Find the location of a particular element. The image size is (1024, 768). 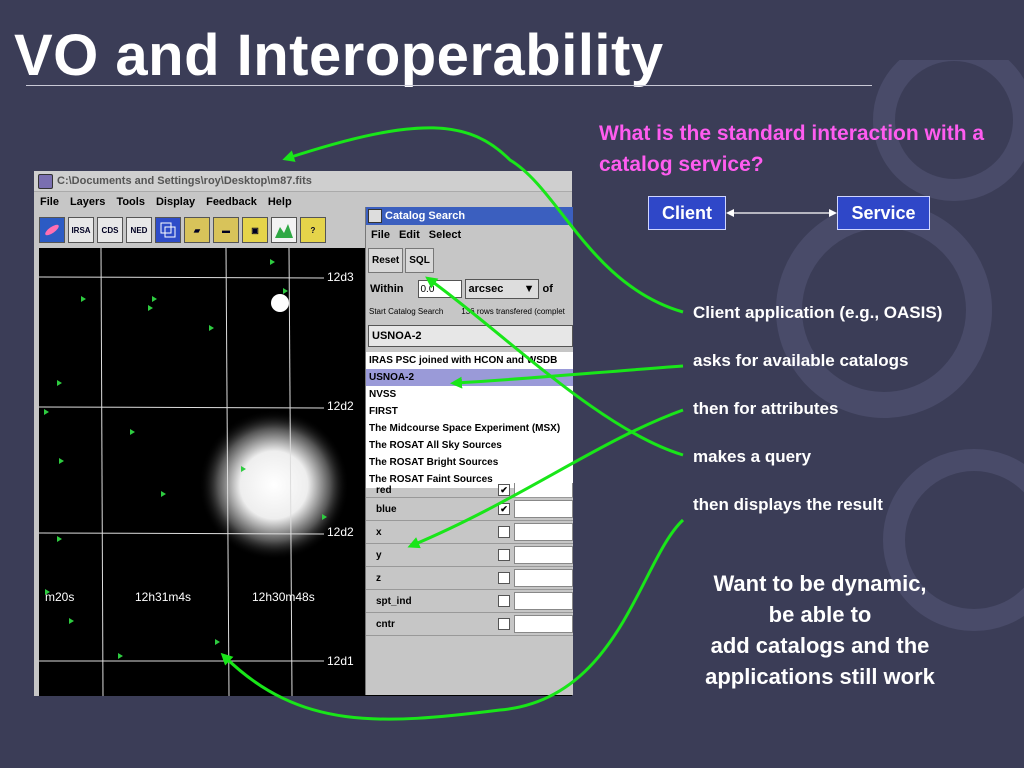

grid-label-dec-1: 12d3 is located at coordinates (340, 277).